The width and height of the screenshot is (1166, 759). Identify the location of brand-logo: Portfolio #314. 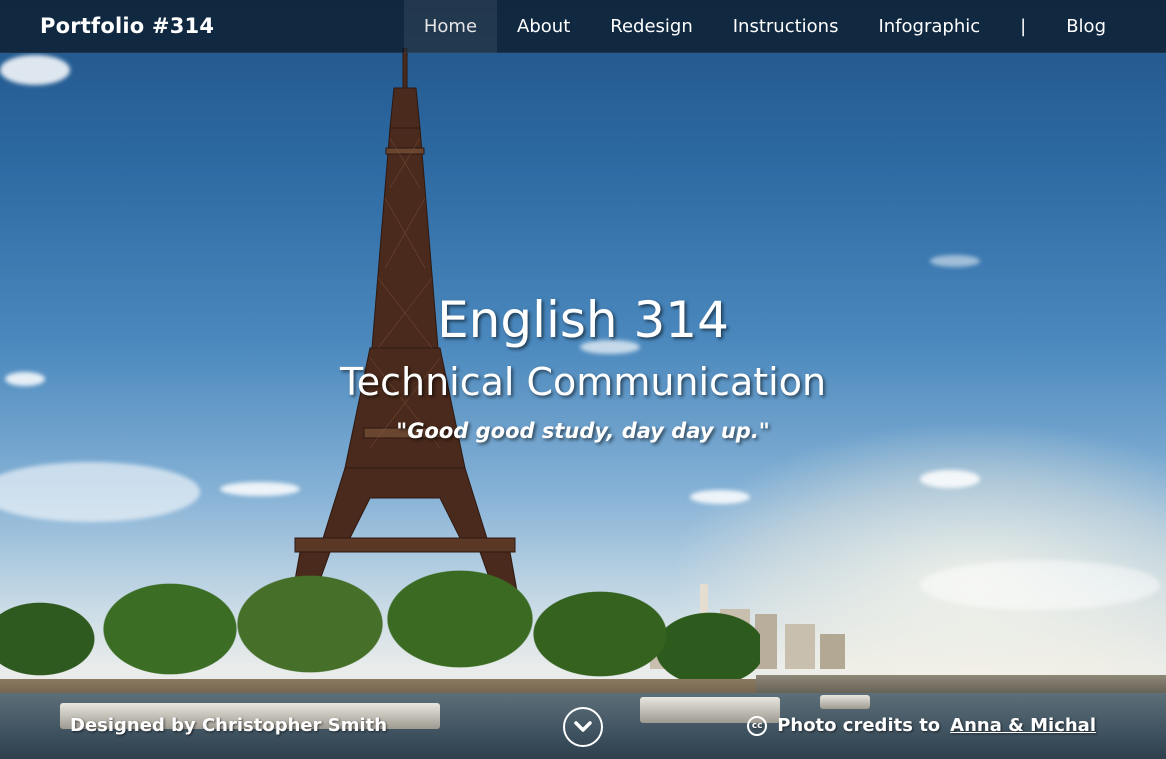
(127, 26).